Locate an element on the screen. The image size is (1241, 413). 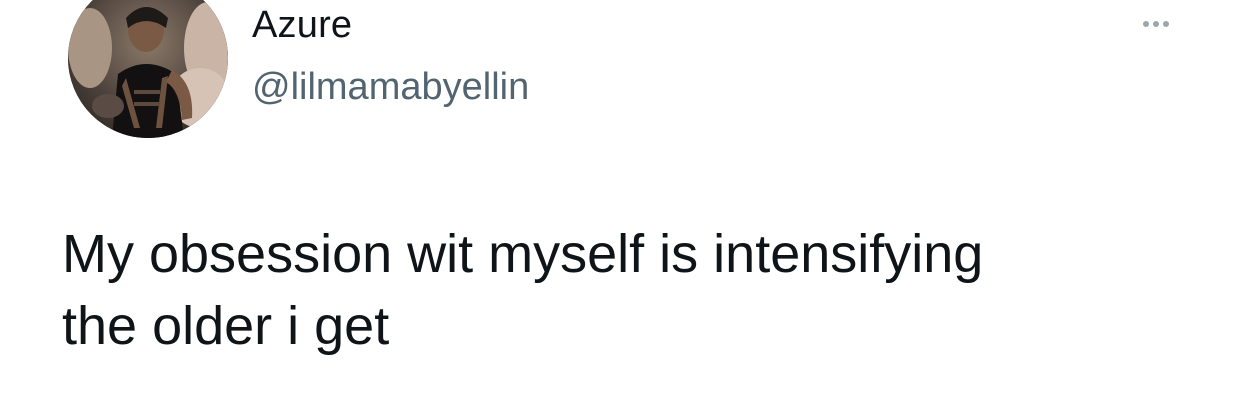
more-horizontal-icon is located at coordinates (1156, 24).